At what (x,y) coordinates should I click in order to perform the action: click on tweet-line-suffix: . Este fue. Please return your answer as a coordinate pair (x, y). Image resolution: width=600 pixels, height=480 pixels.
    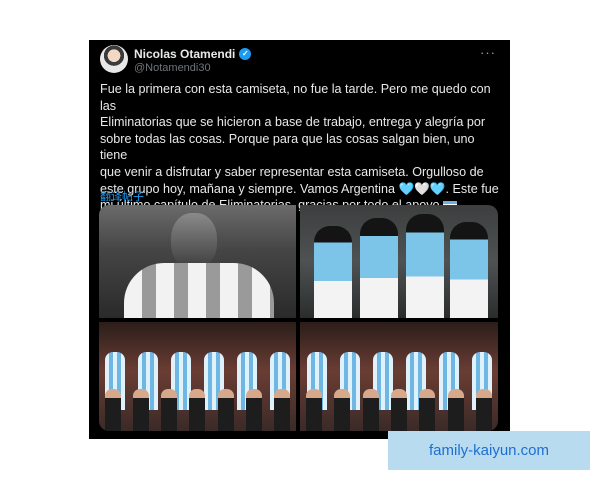
    Looking at the image, I should click on (472, 188).